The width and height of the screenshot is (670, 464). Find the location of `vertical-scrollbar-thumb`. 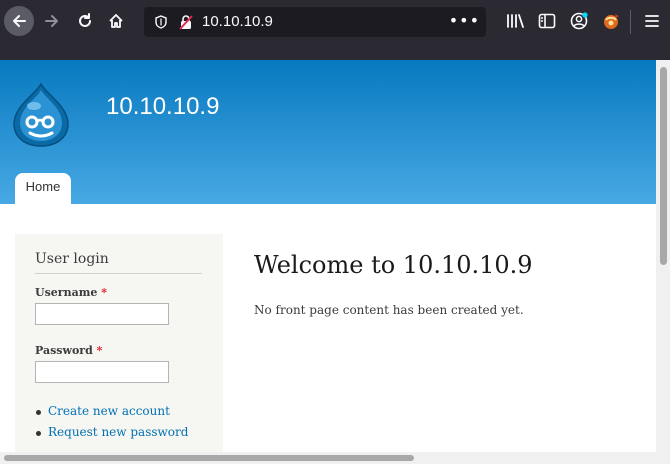

vertical-scrollbar-thumb is located at coordinates (663, 166).